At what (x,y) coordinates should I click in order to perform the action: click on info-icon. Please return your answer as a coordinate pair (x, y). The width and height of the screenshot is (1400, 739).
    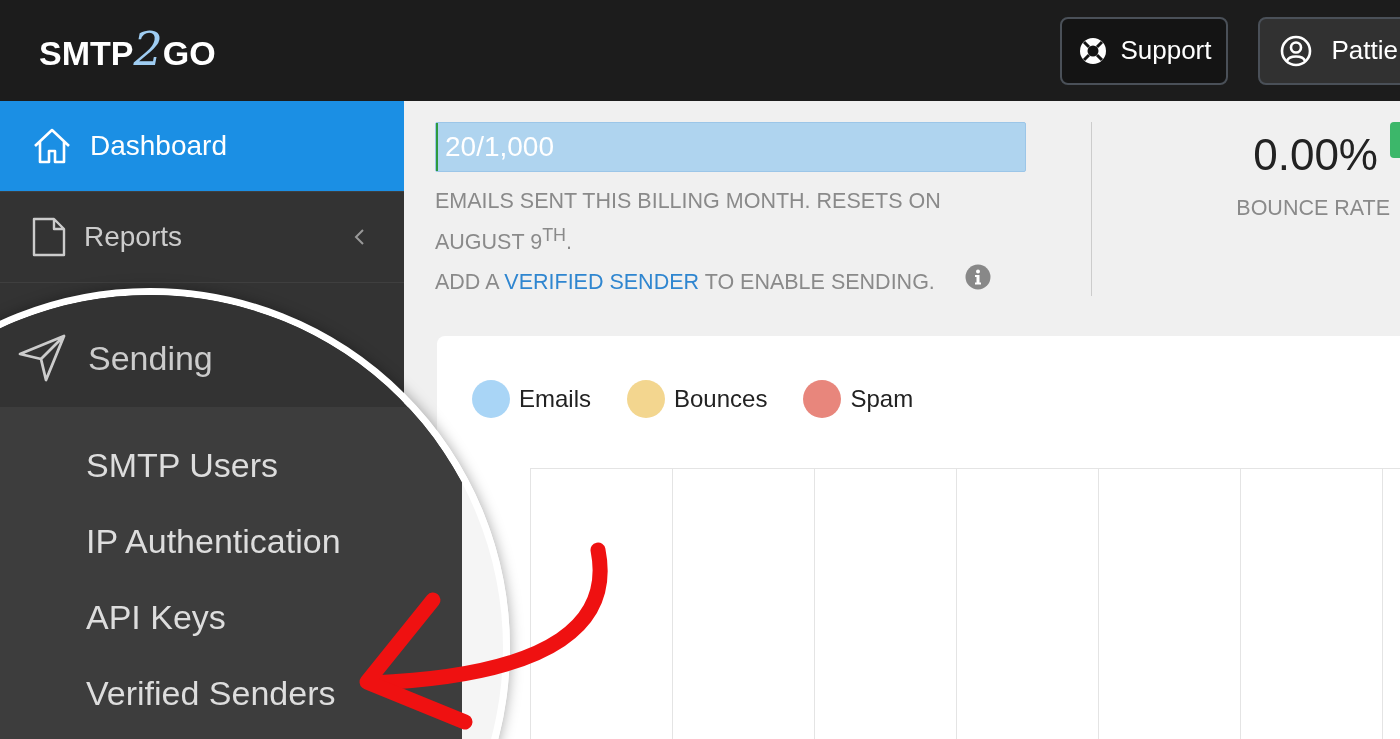
    Looking at the image, I should click on (978, 277).